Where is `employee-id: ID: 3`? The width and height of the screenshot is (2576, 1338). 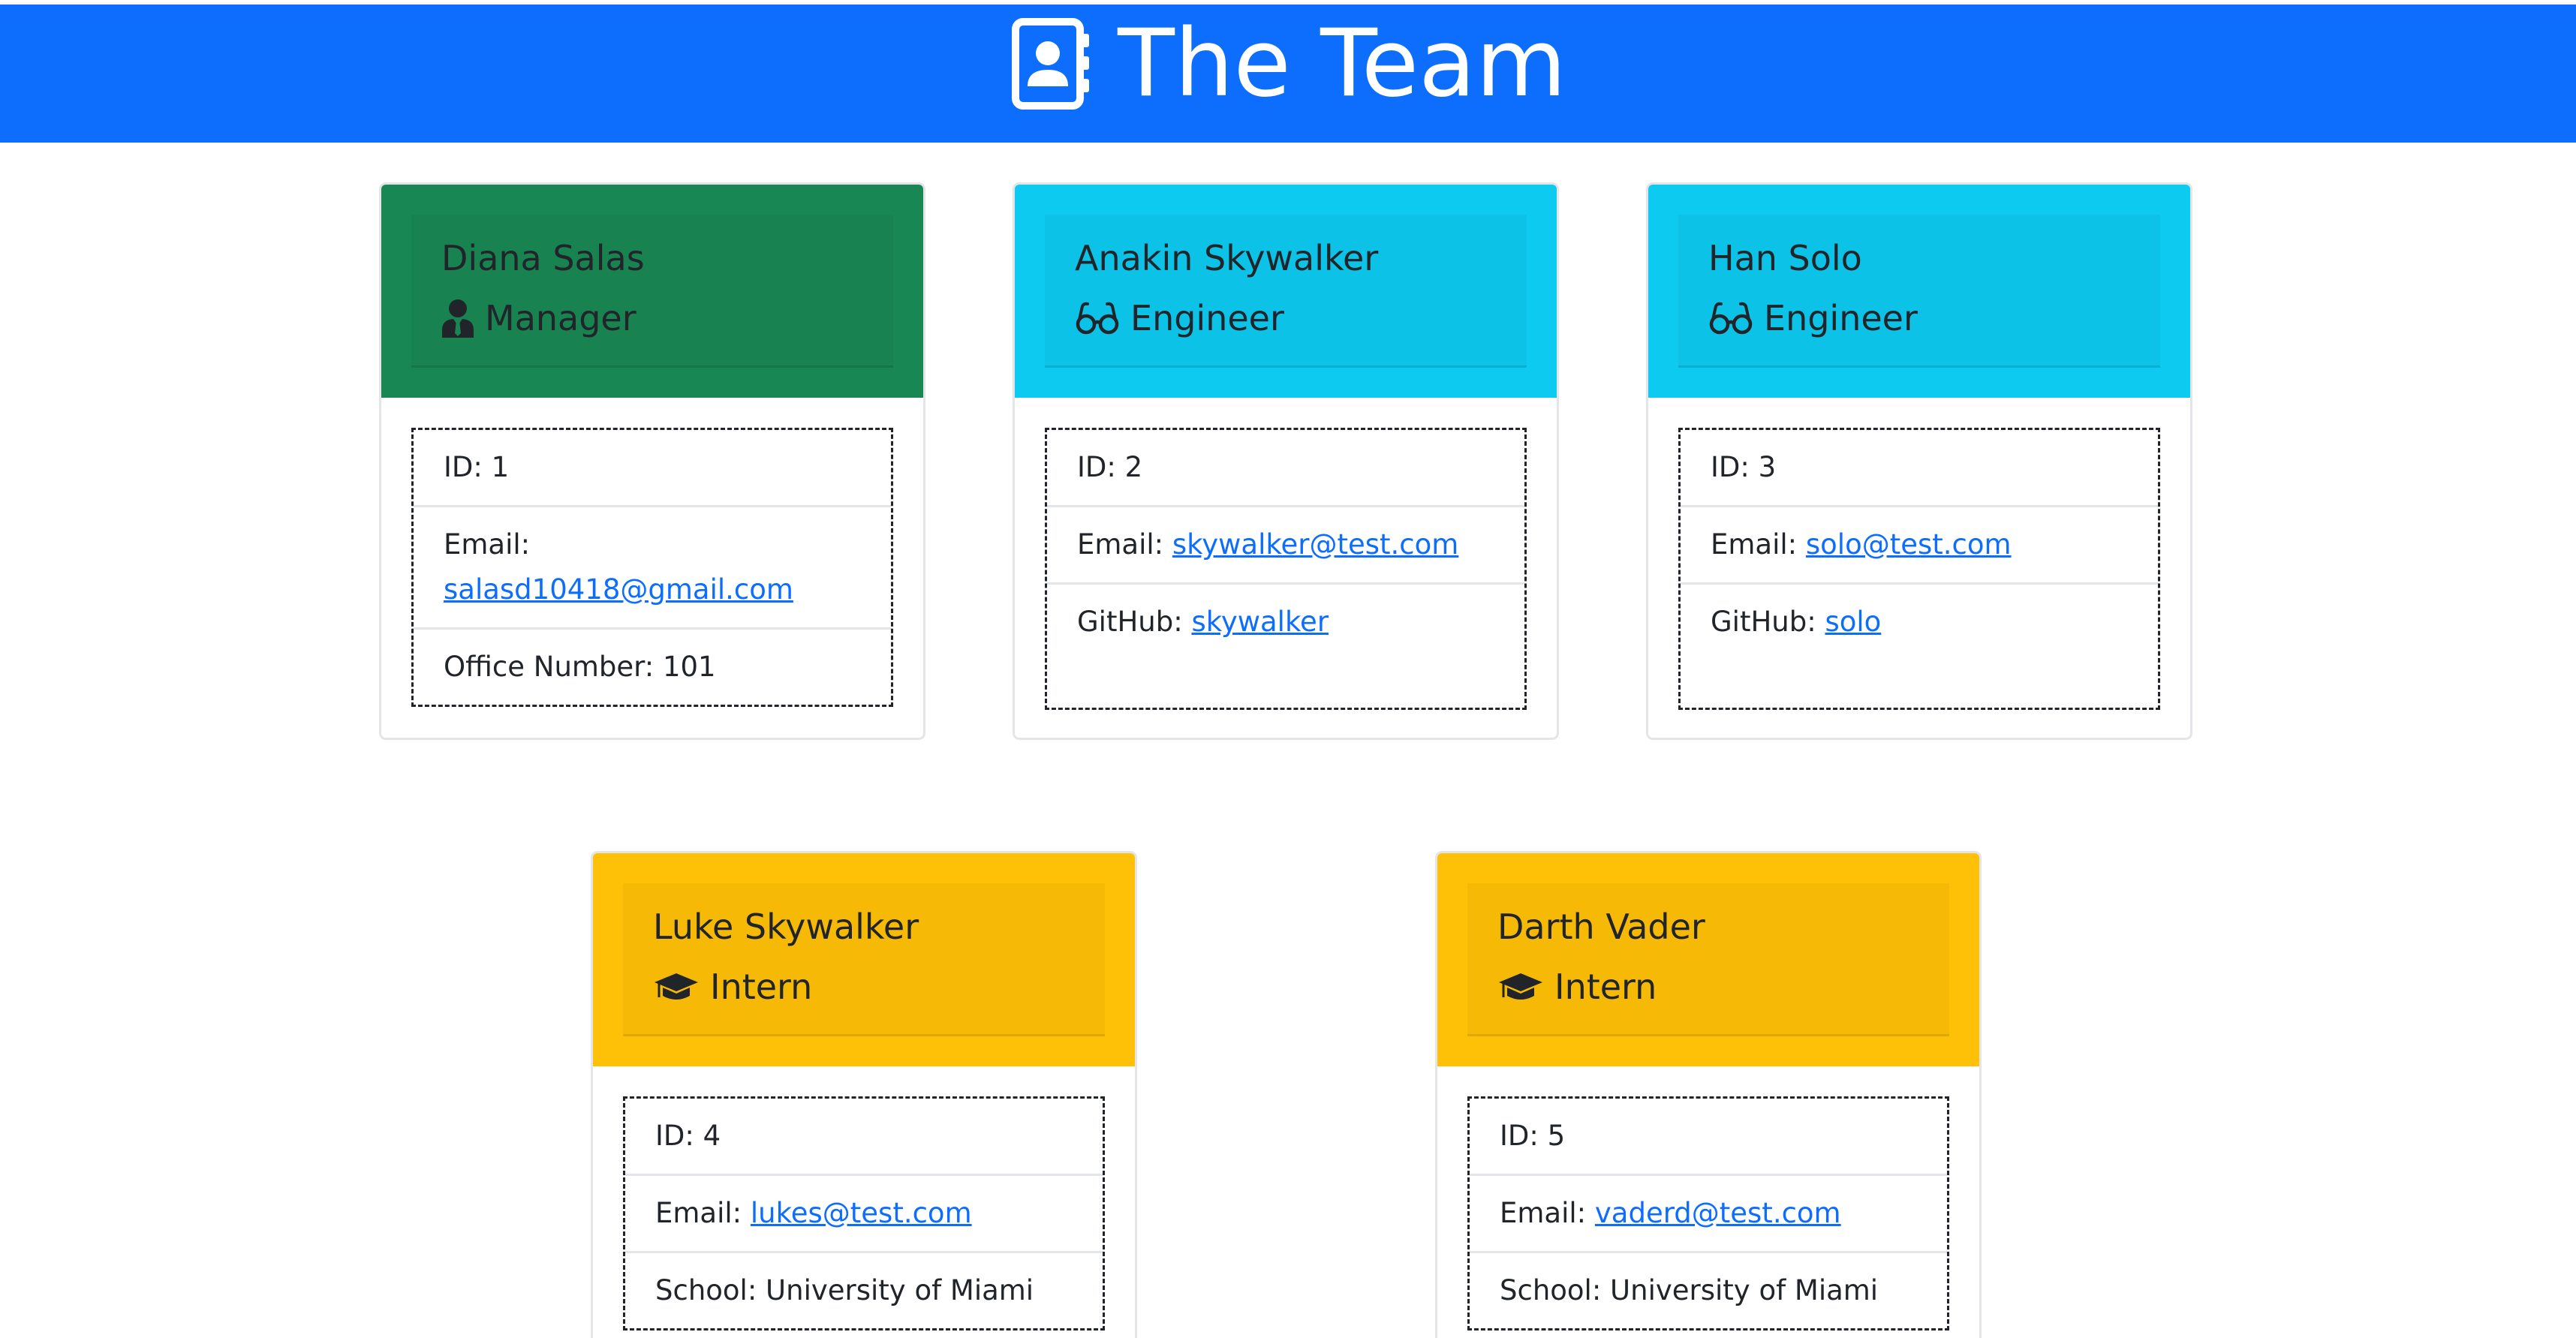 employee-id: ID: 3 is located at coordinates (1920, 469).